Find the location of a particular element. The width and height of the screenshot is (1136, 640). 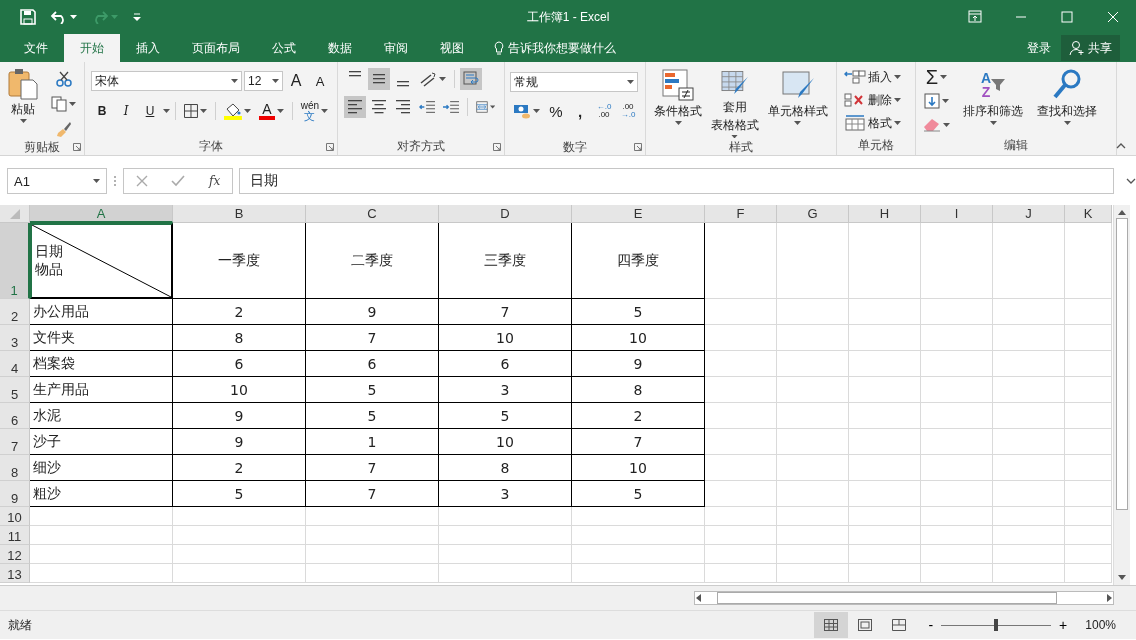

font-size-dropdown: 12 is located at coordinates (263, 81).